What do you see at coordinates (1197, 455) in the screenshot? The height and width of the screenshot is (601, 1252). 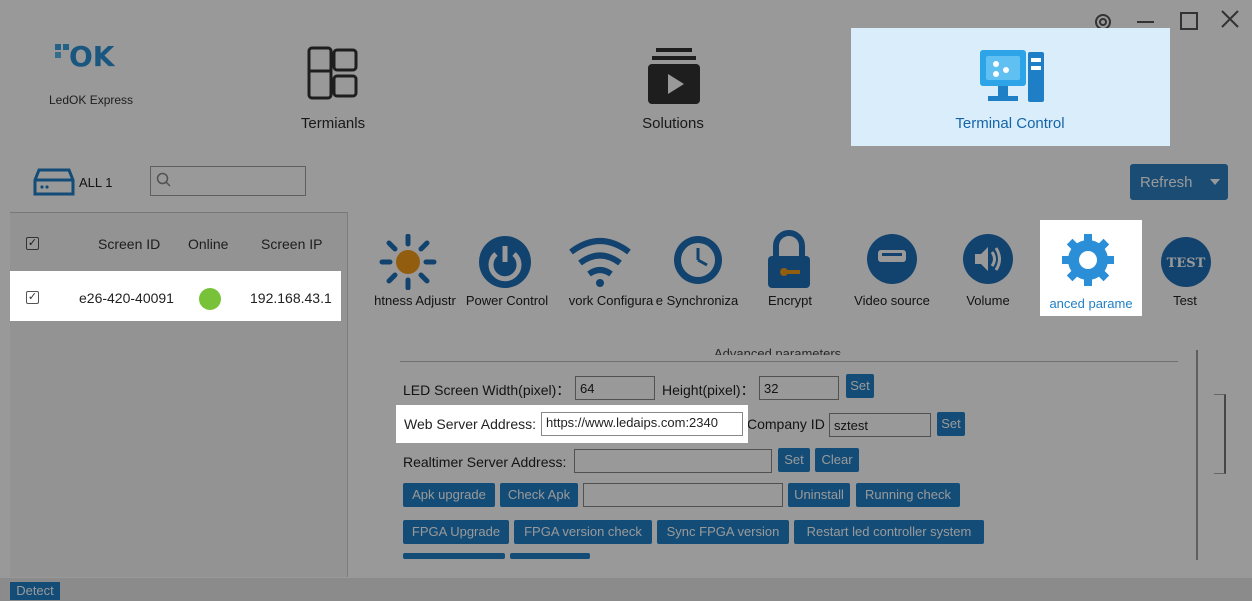 I see `vertical-scrollbar-track` at bounding box center [1197, 455].